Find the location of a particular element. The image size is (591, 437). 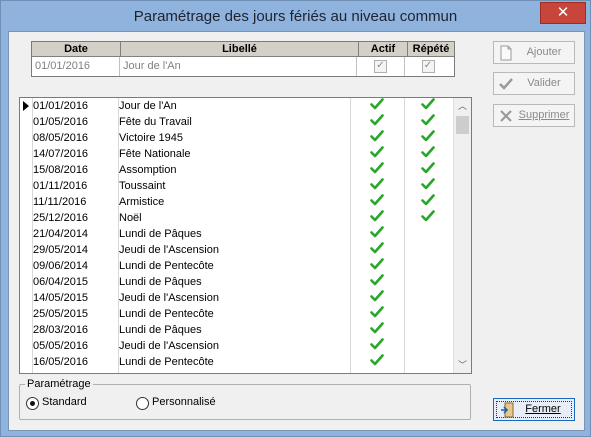

table-row: 05/05/2016 Jeudi de l'Ascension is located at coordinates (240, 346).